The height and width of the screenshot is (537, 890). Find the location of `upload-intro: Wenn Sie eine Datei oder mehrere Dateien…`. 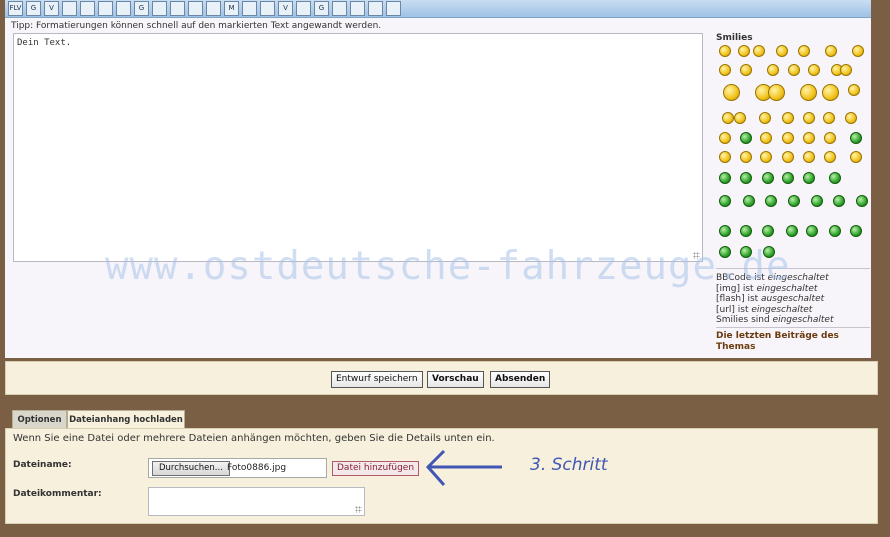

upload-intro: Wenn Sie eine Datei oder mehrere Dateien… is located at coordinates (254, 438).